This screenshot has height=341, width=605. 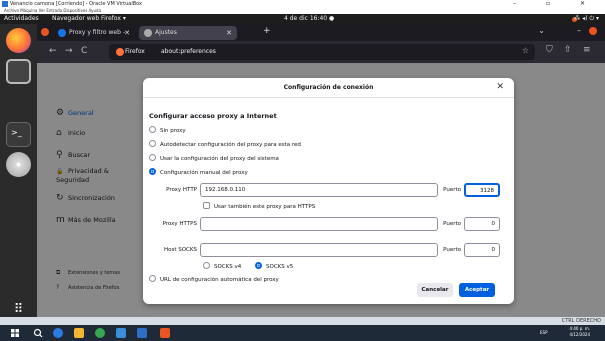 What do you see at coordinates (204, 173) in the screenshot?
I see `radio-label: Configuración manual del proxy` at bounding box center [204, 173].